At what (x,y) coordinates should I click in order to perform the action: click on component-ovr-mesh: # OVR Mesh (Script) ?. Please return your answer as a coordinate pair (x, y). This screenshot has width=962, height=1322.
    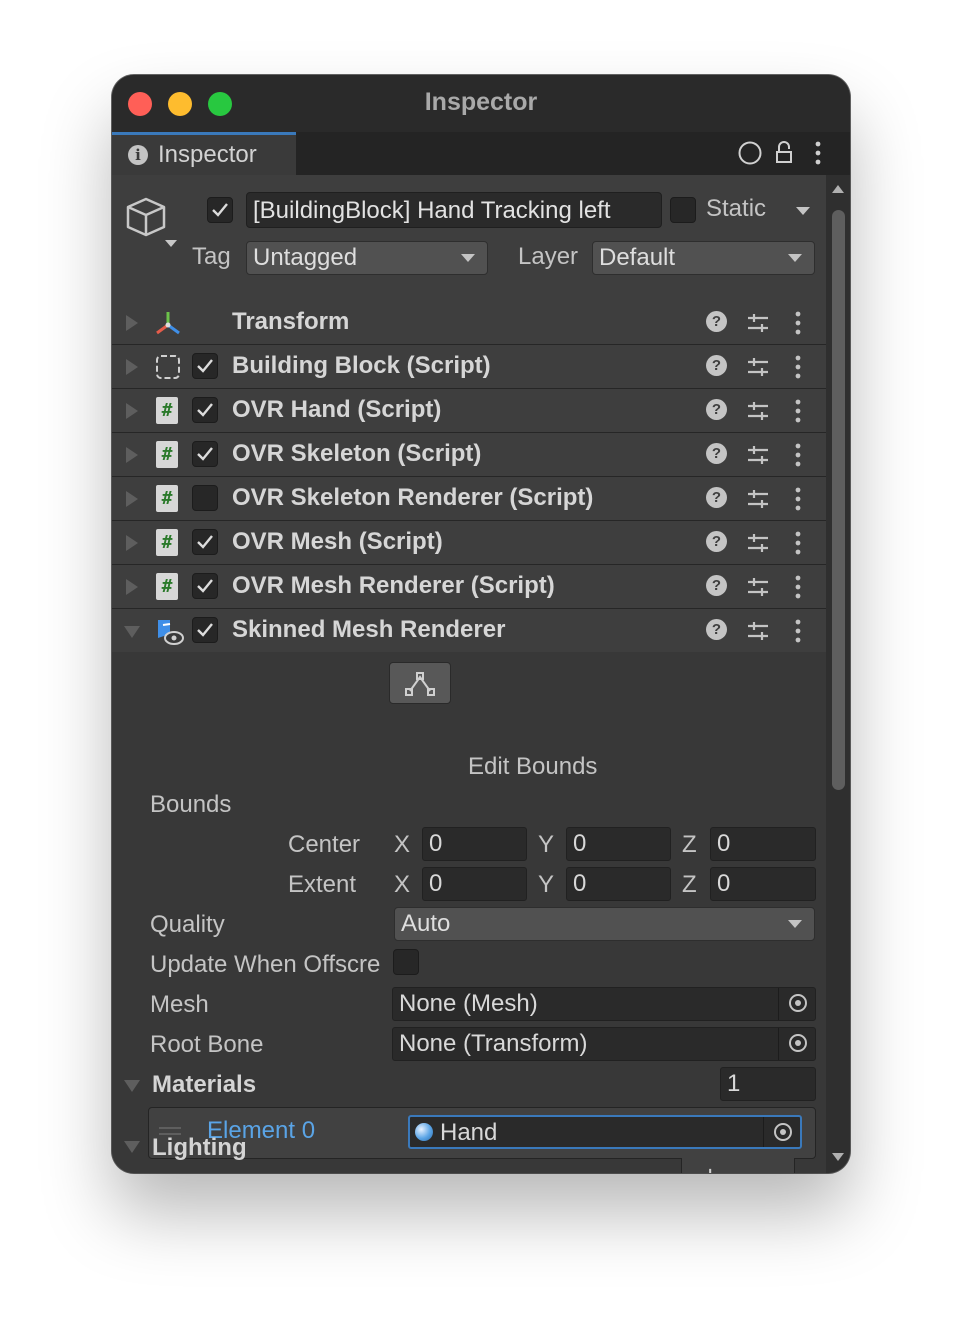
    Looking at the image, I should click on (469, 543).